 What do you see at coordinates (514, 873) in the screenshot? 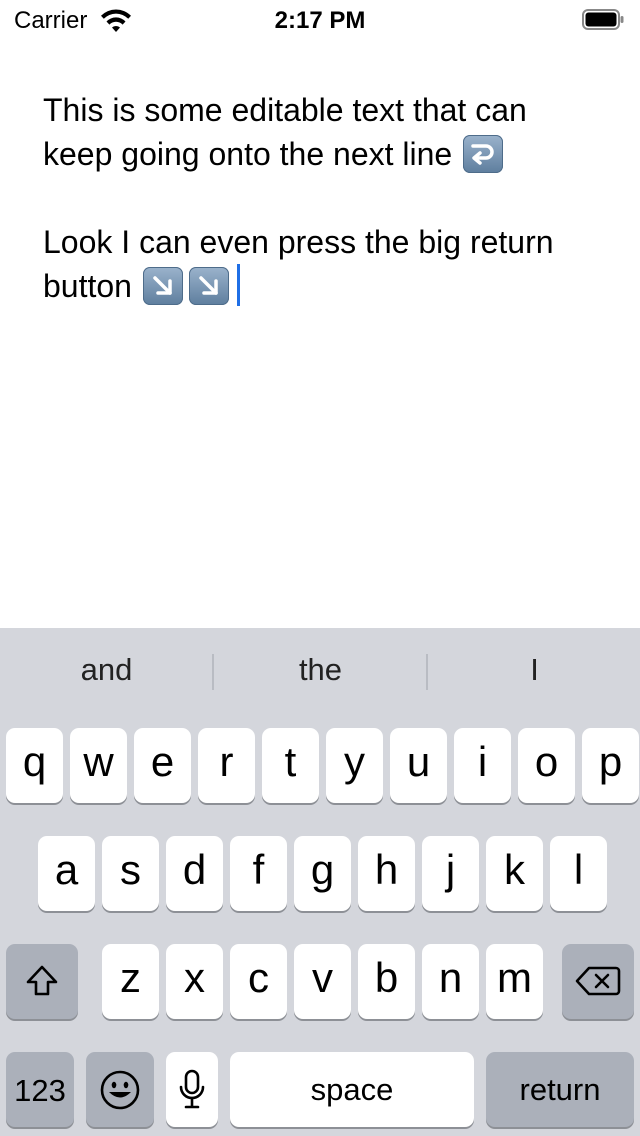
I see `key-k: k` at bounding box center [514, 873].